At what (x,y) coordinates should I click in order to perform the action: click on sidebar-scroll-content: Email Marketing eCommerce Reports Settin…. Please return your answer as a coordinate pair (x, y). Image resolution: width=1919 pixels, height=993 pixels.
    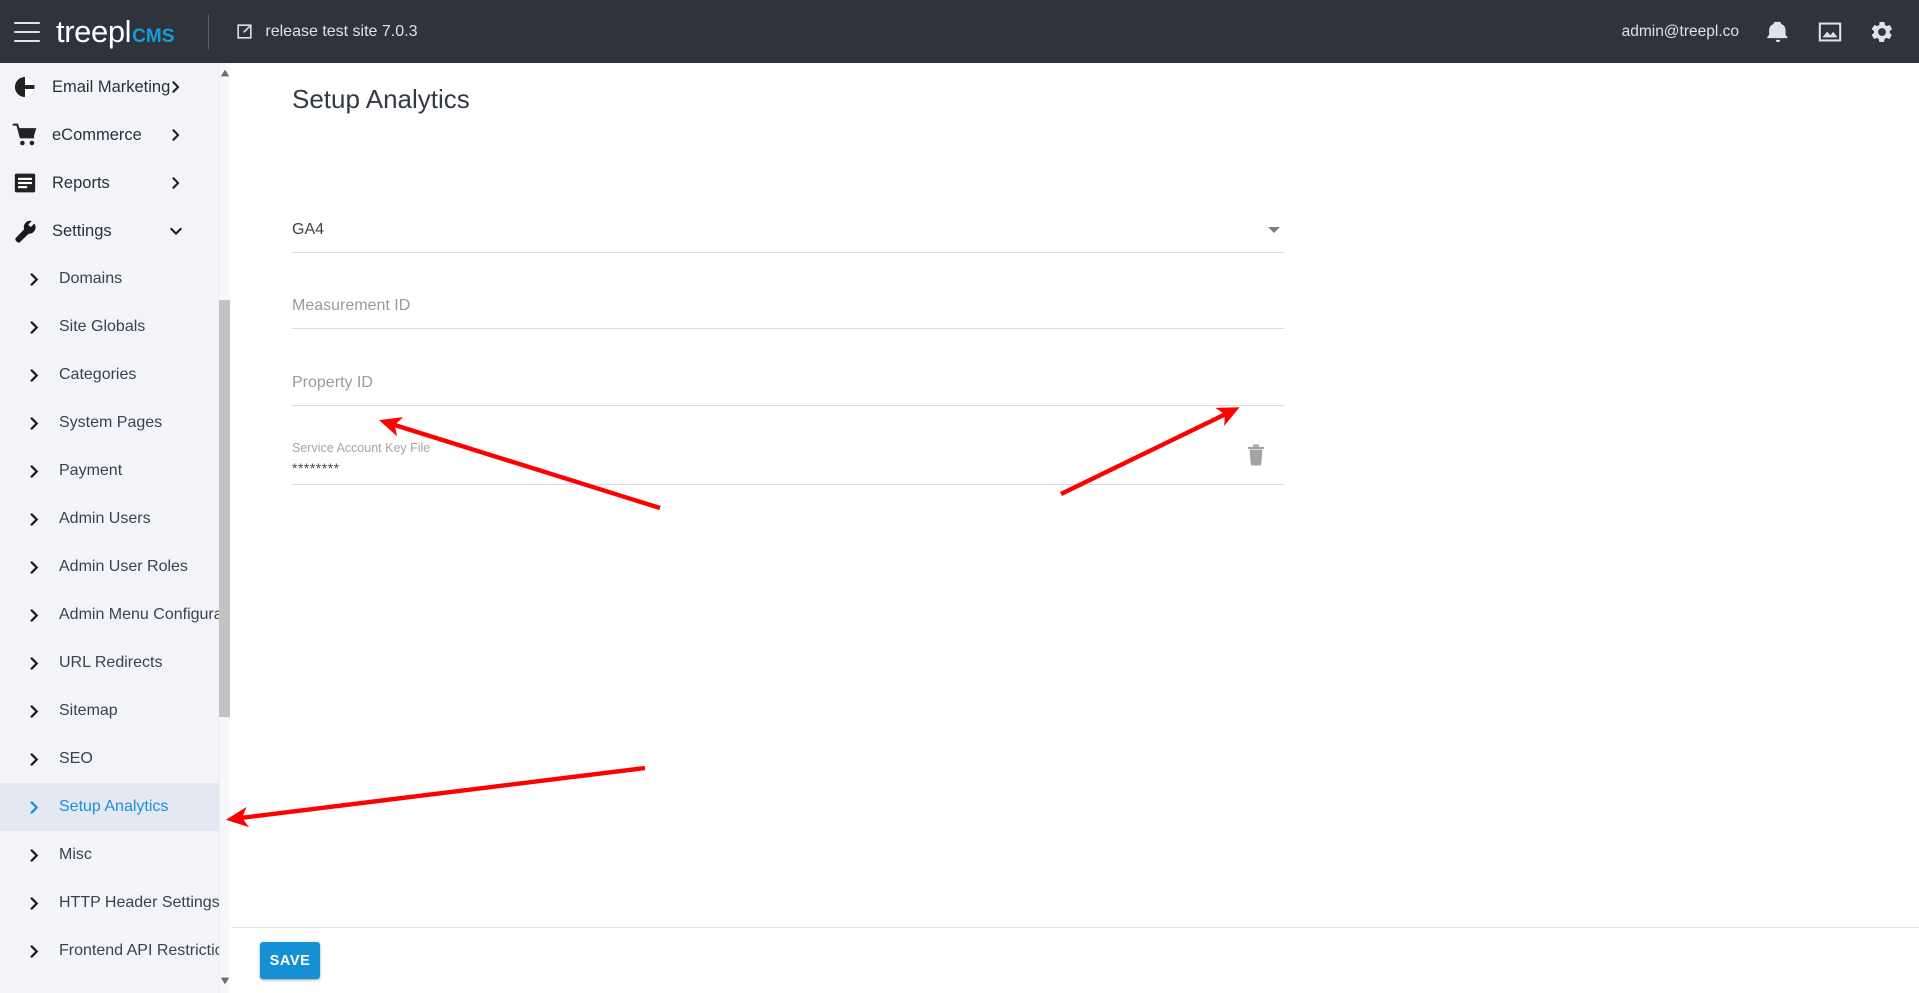
    Looking at the image, I should click on (115, 519).